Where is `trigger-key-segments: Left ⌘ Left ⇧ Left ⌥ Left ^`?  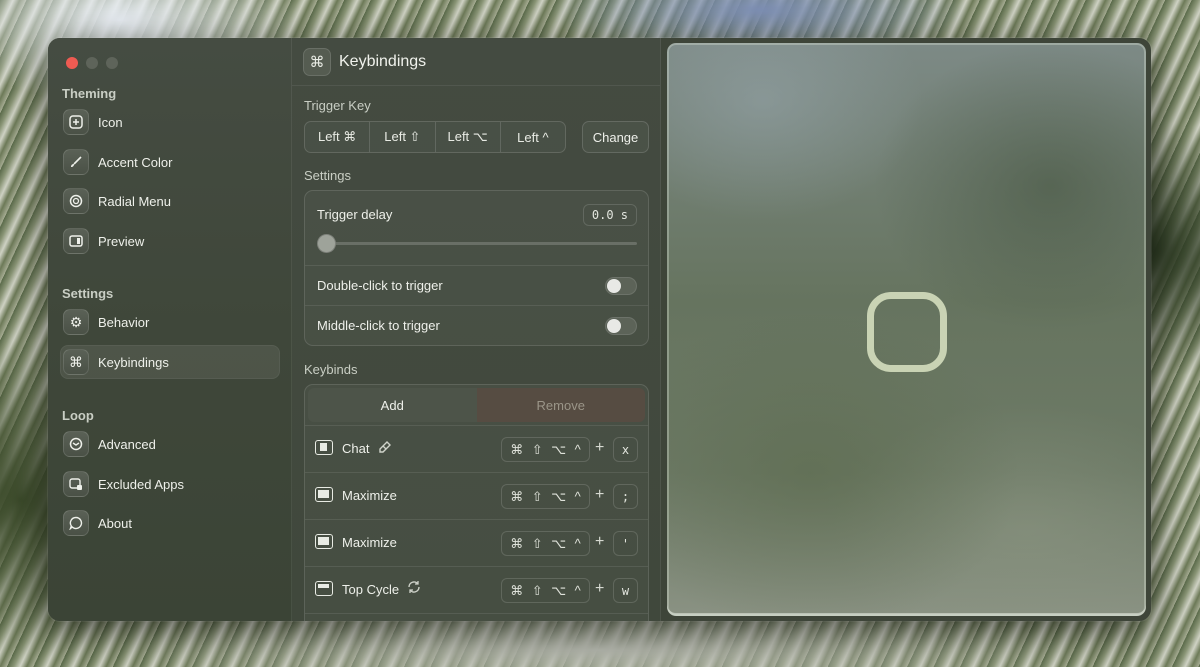 trigger-key-segments: Left ⌘ Left ⇧ Left ⌥ Left ^ is located at coordinates (435, 137).